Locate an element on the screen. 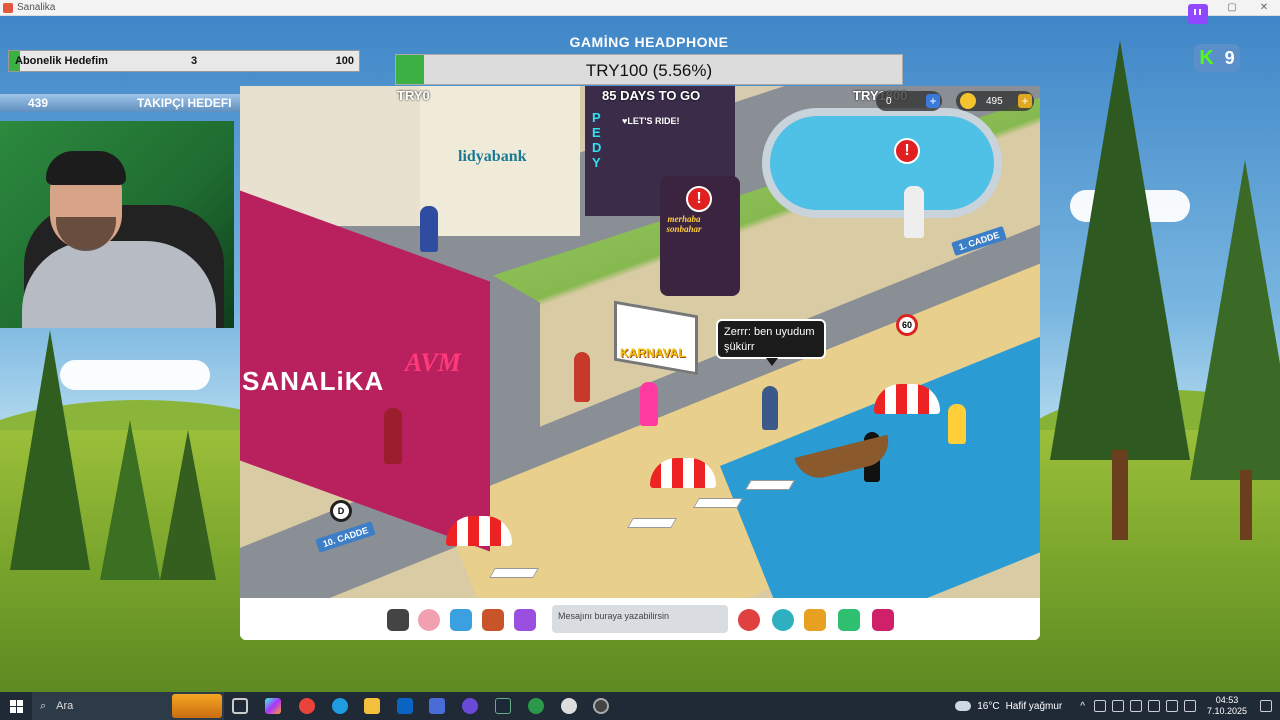 This screenshot has height=720, width=1280. donation-goal-bar: TRY100 (5.56%) is located at coordinates (649, 69).